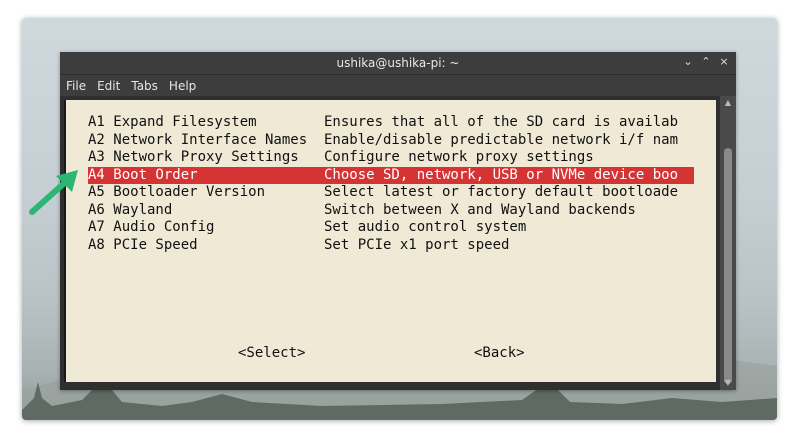 Image resolution: width=799 pixels, height=442 pixels. I want to click on scroll-down-icon: ▼, so click(728, 383).